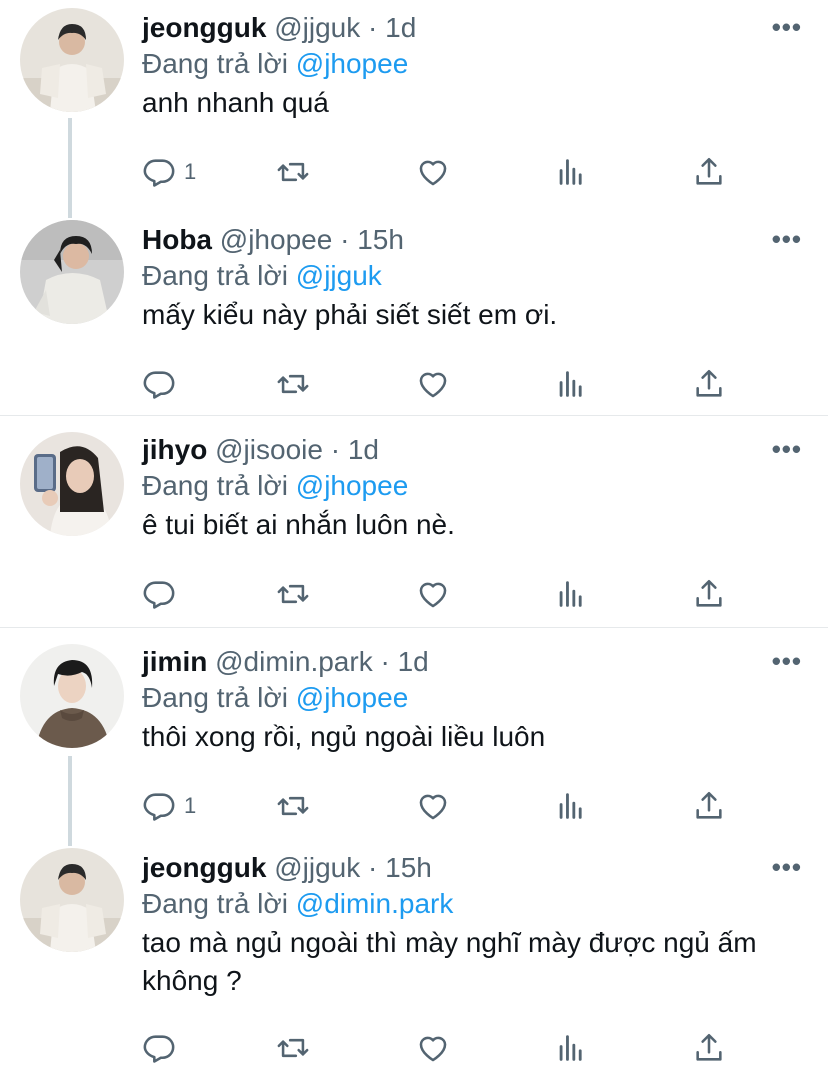 The width and height of the screenshot is (828, 1088). I want to click on replying-to: Đang trả lời @dimin.park, so click(297, 904).